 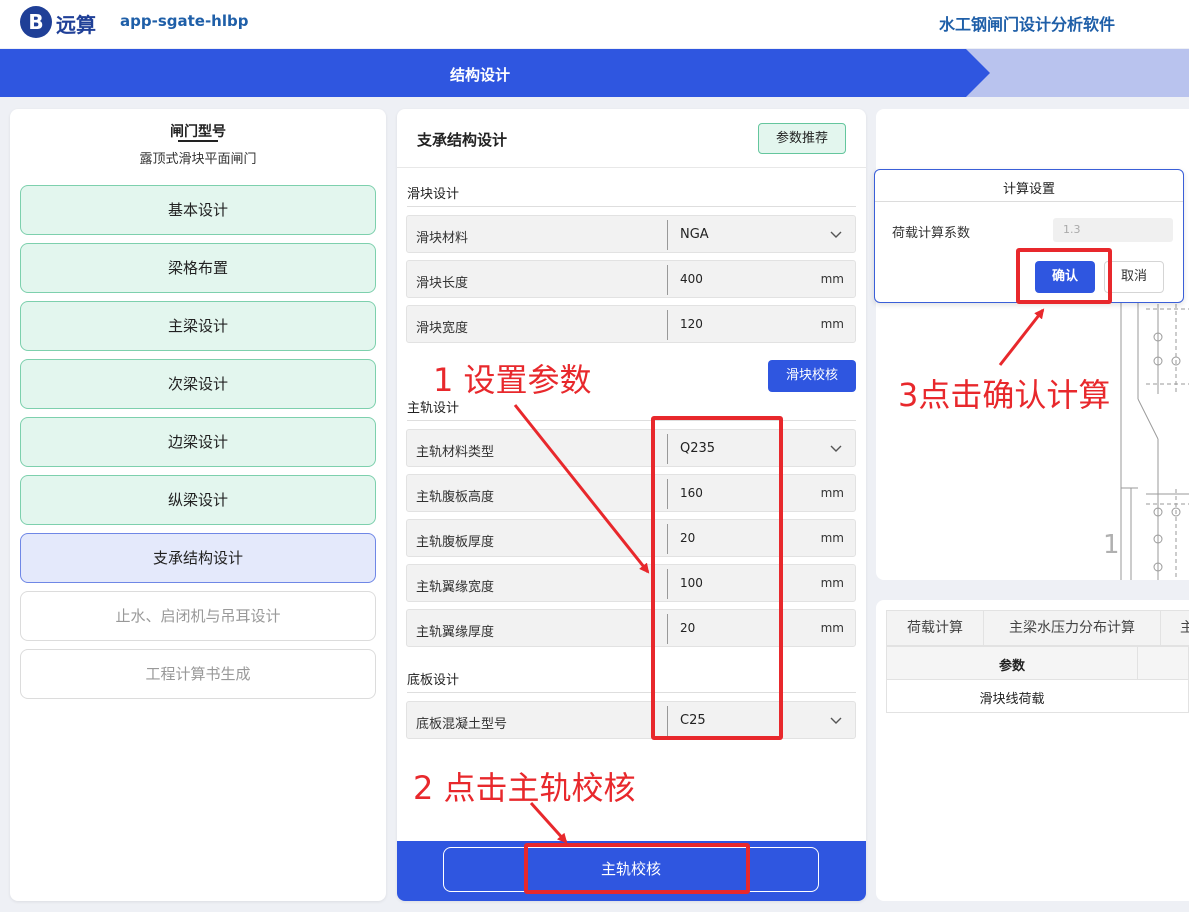 I want to click on base-section-title: 底板设计, so click(x=433, y=680).